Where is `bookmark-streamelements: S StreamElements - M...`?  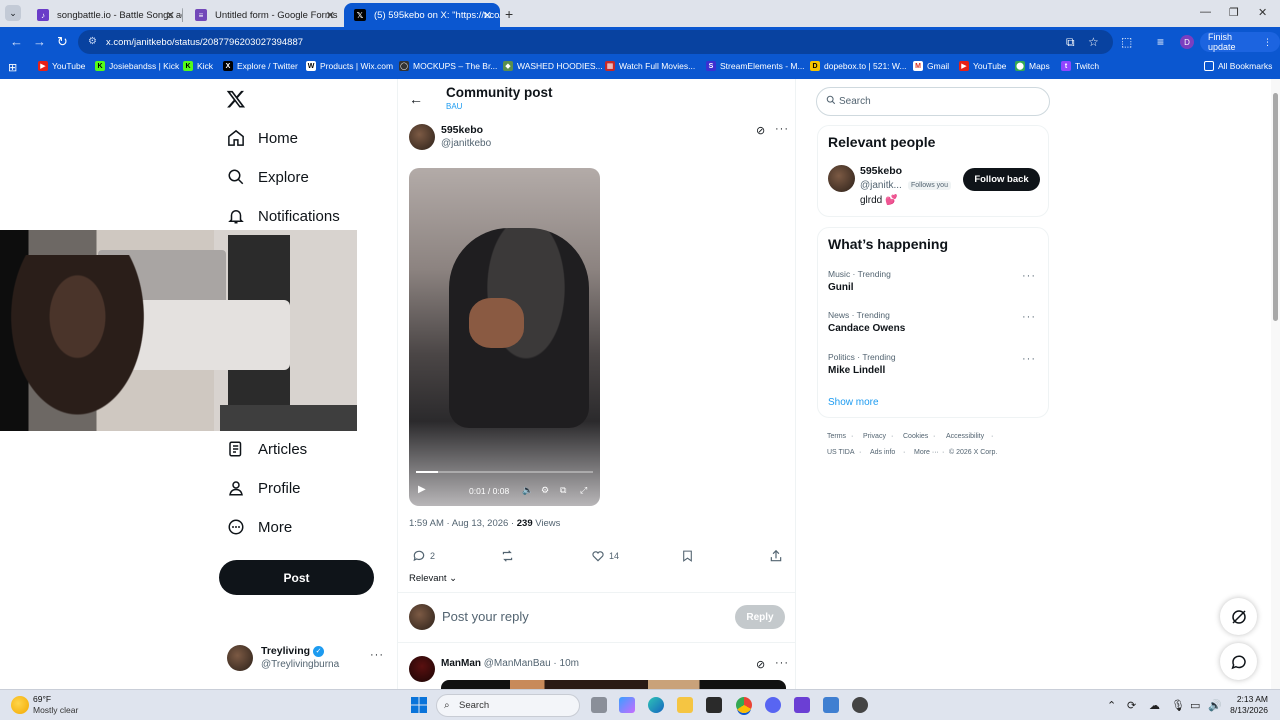 bookmark-streamelements: S StreamElements - M... is located at coordinates (755, 66).